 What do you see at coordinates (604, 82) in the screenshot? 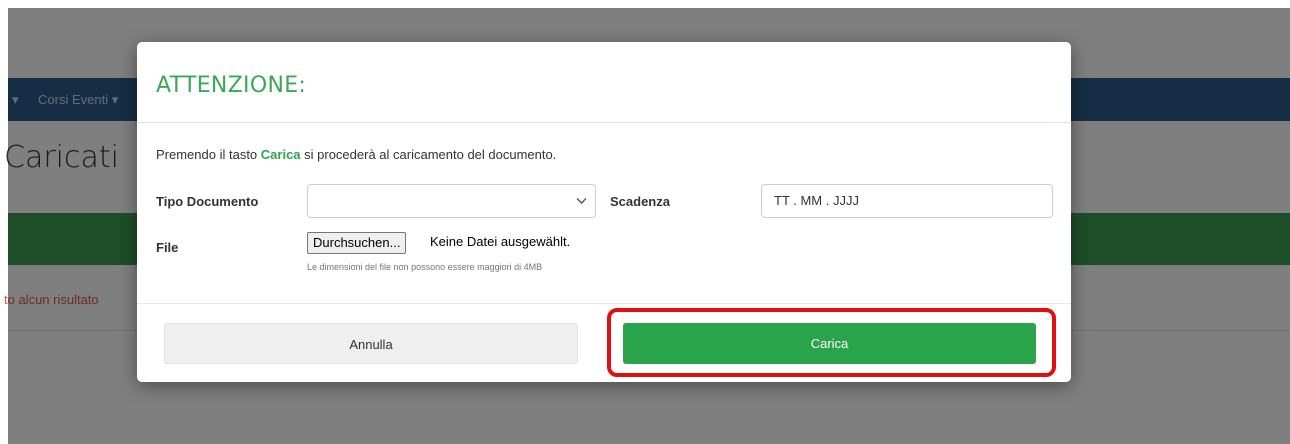
I see `modal-header: ATTENZIONE:` at bounding box center [604, 82].